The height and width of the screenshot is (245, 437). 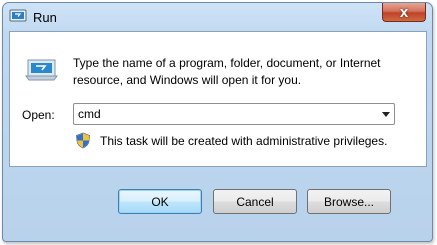 What do you see at coordinates (234, 114) in the screenshot?
I see `open-combobox: cmd` at bounding box center [234, 114].